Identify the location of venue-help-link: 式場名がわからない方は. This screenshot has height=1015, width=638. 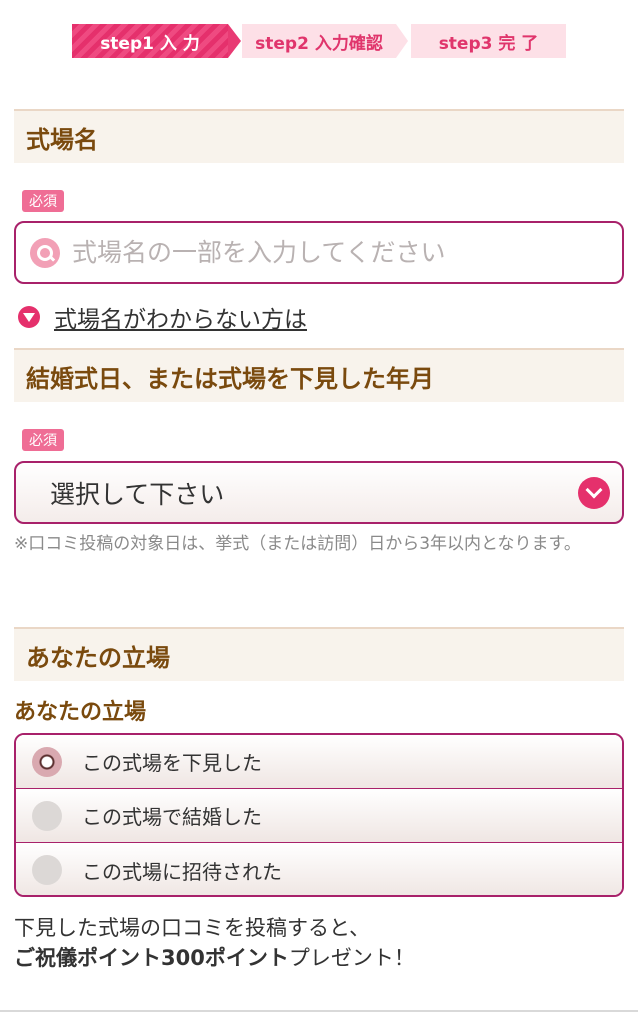
(162, 317).